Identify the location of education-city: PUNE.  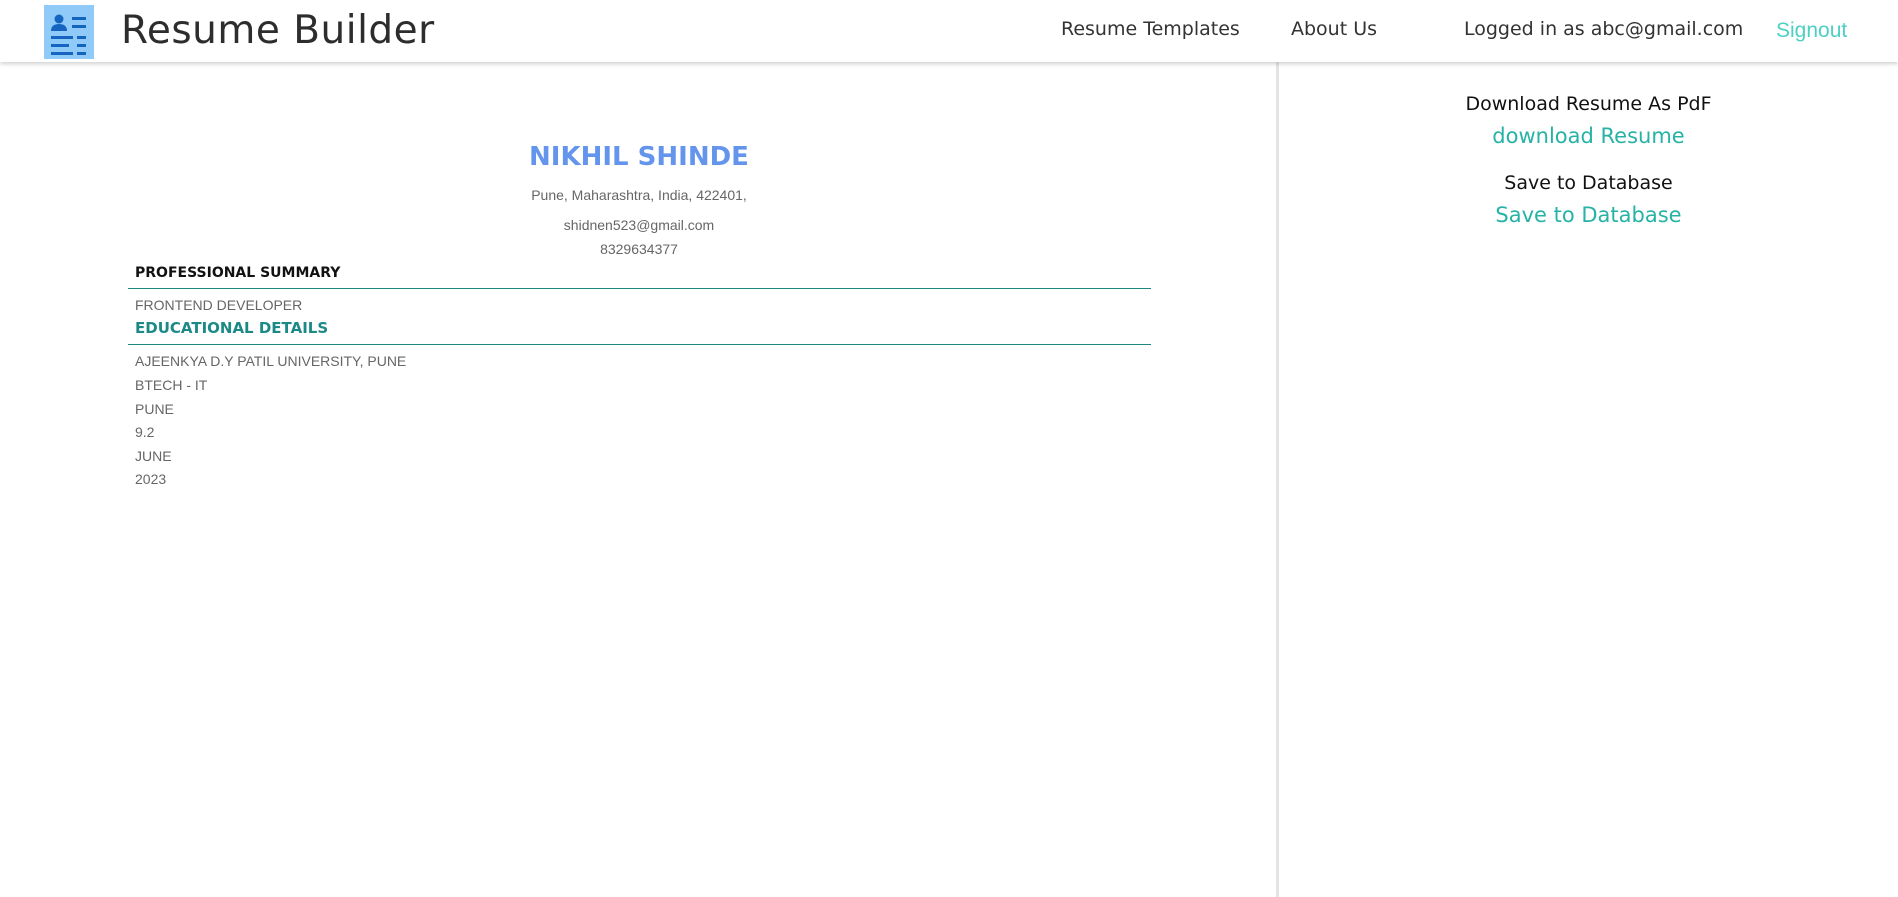
(154, 409).